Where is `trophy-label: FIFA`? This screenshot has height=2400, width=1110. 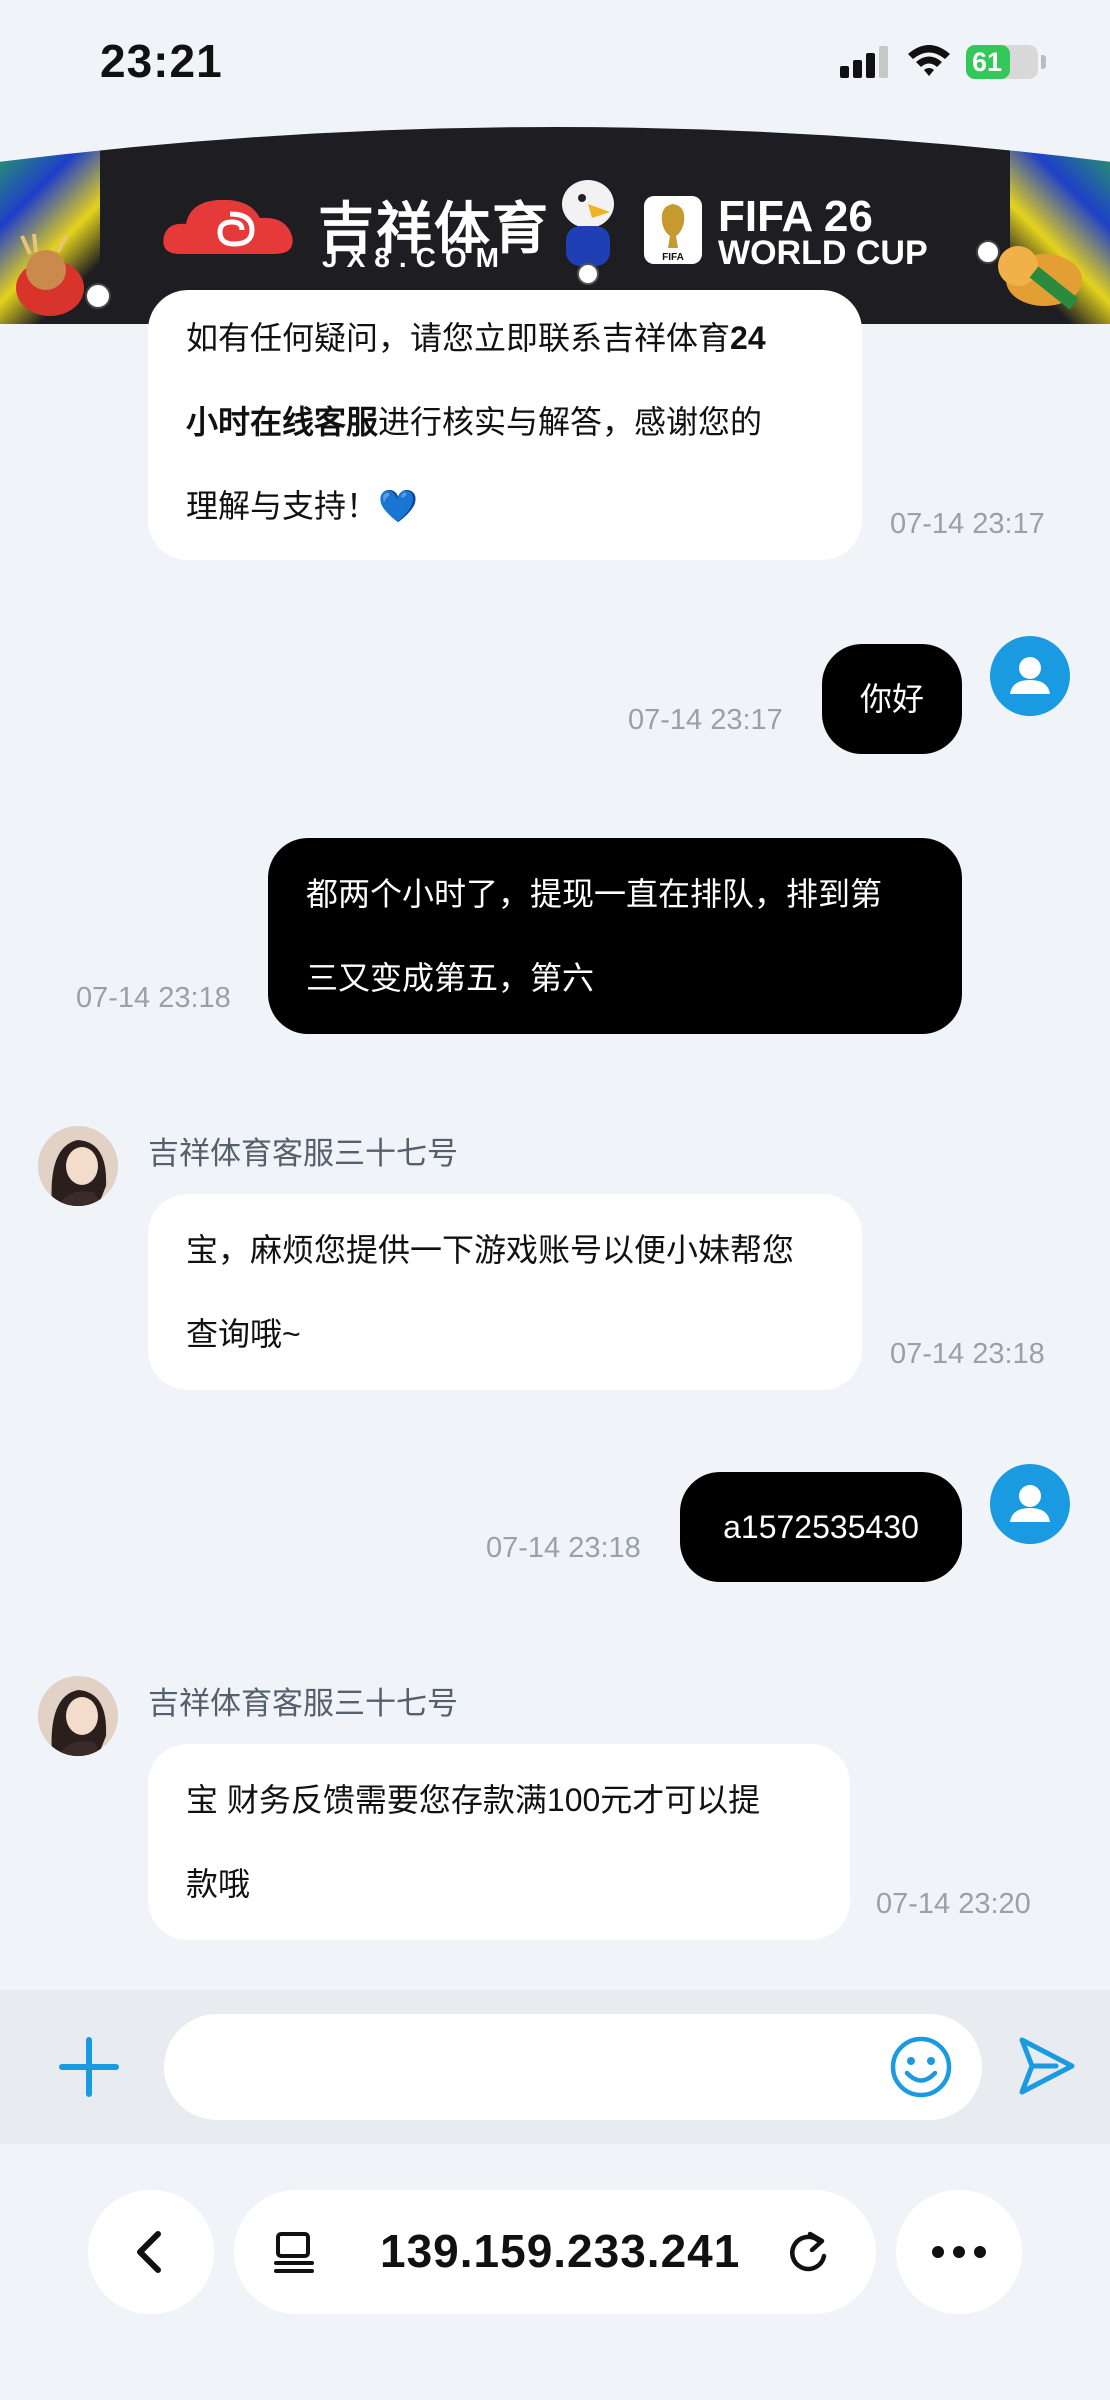
trophy-label: FIFA is located at coordinates (673, 257).